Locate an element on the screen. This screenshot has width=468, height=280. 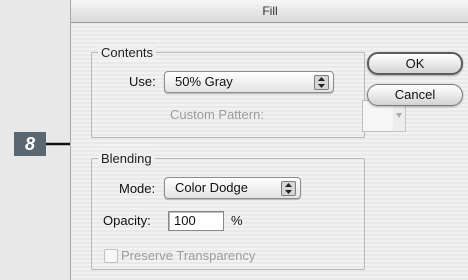
mode-select-value: Color Dodge is located at coordinates (211, 187).